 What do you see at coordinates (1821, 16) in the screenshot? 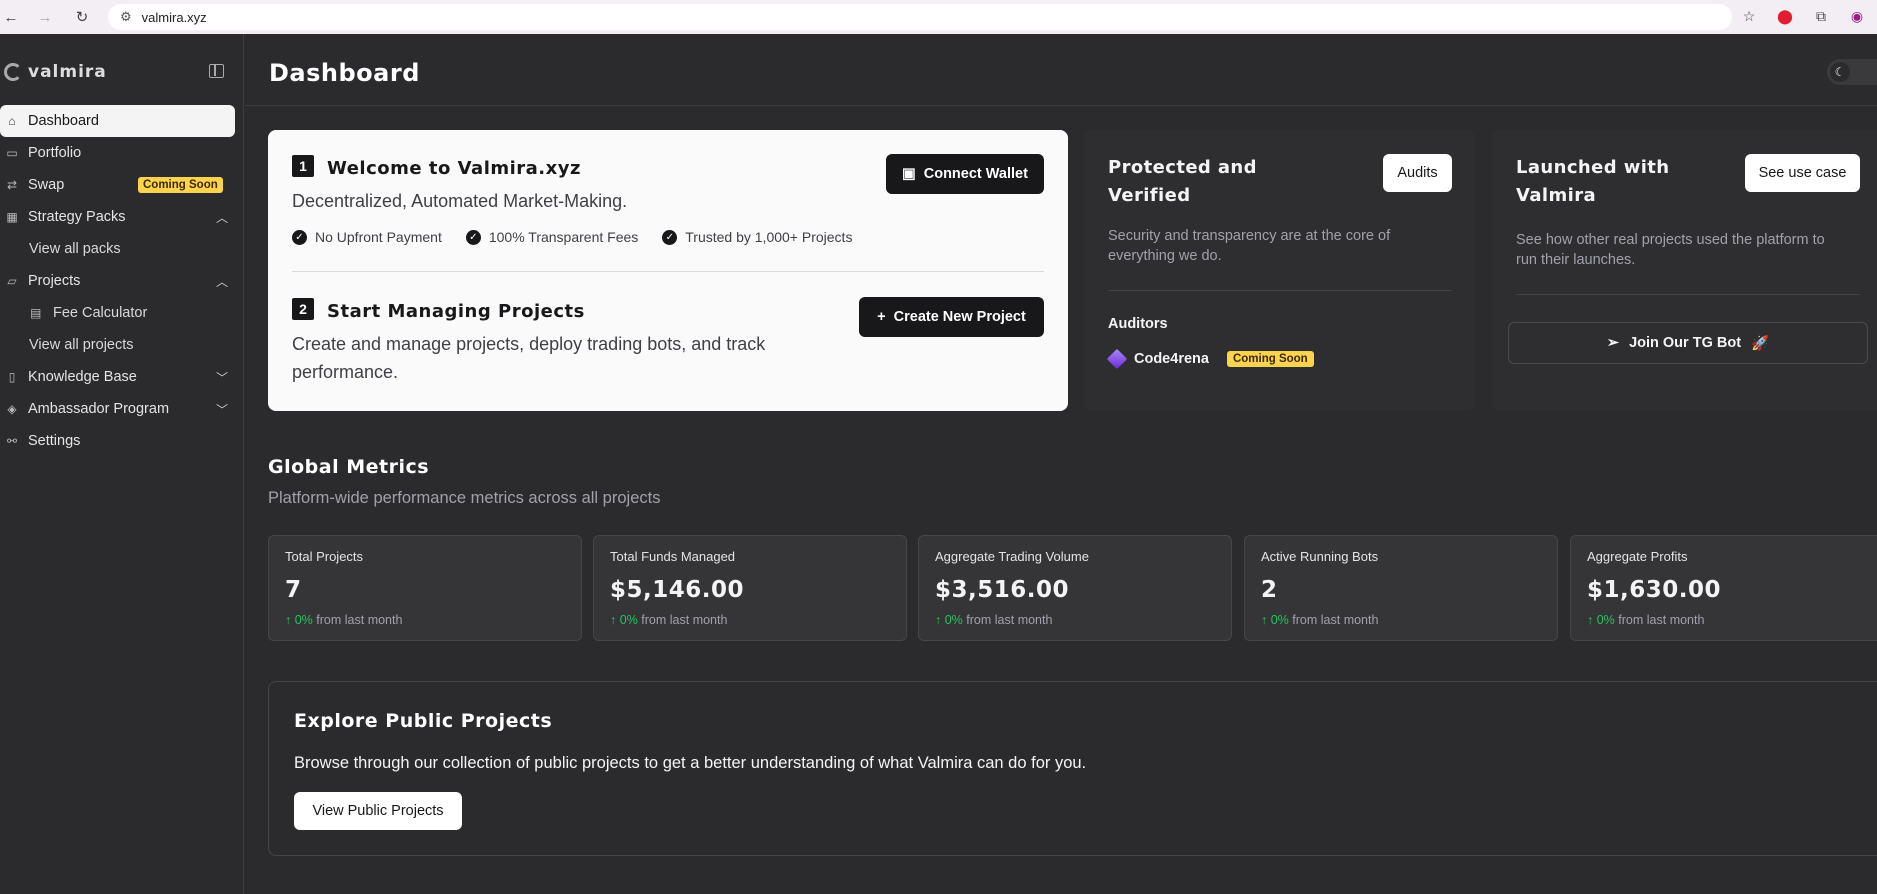
I see `extensions-puzzle-icon: ⧉` at bounding box center [1821, 16].